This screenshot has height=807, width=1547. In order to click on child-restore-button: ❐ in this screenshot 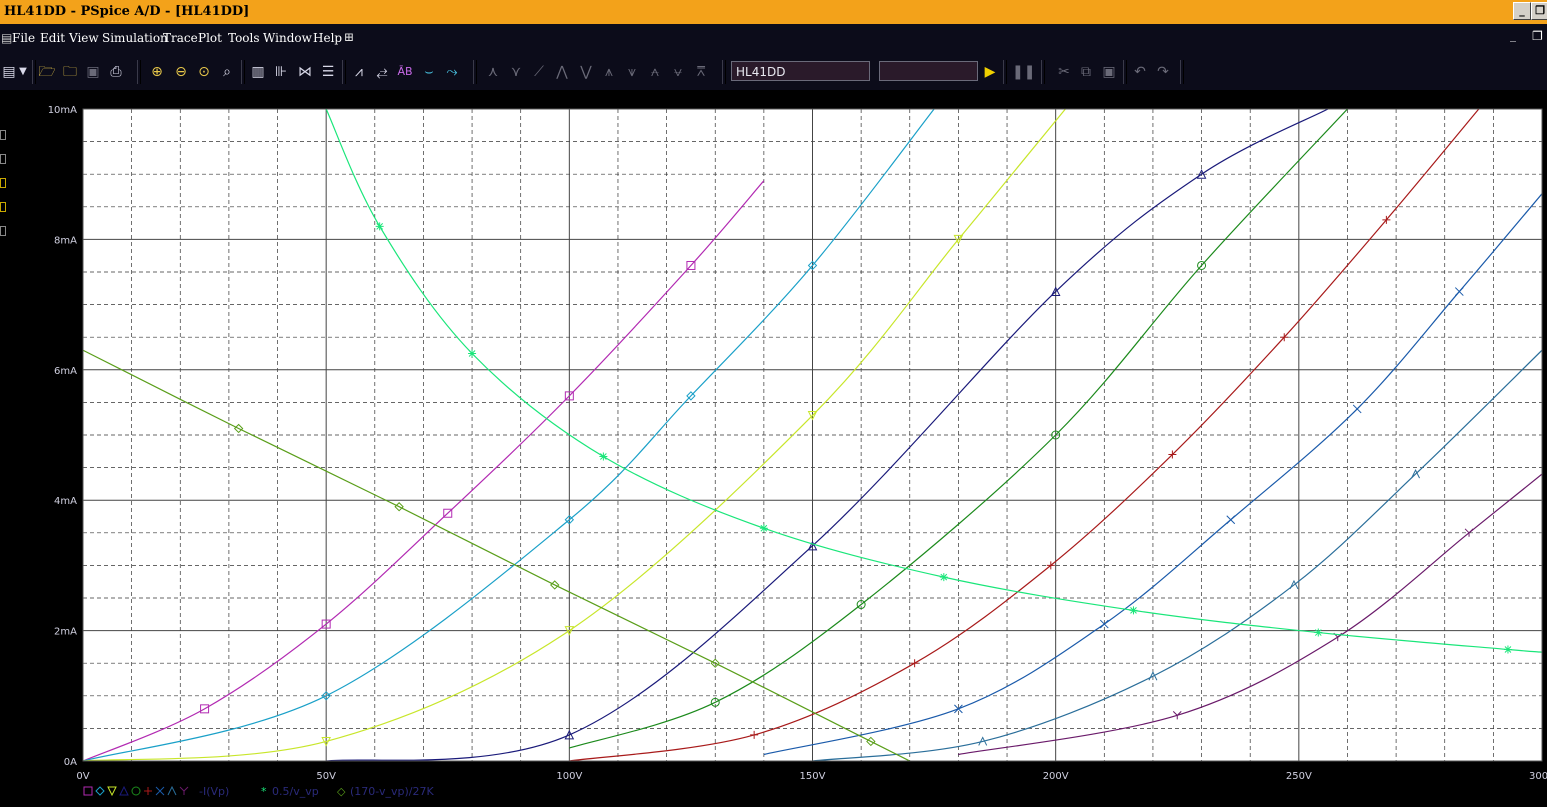, I will do `click(1537, 36)`.